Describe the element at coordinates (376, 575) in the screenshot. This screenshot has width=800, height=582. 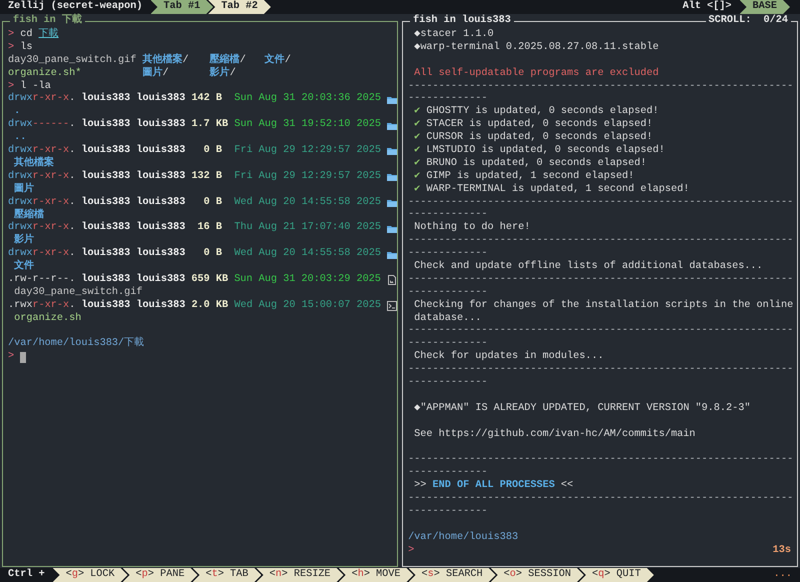
I see `shortcut-hint: <h> MOVE` at that location.